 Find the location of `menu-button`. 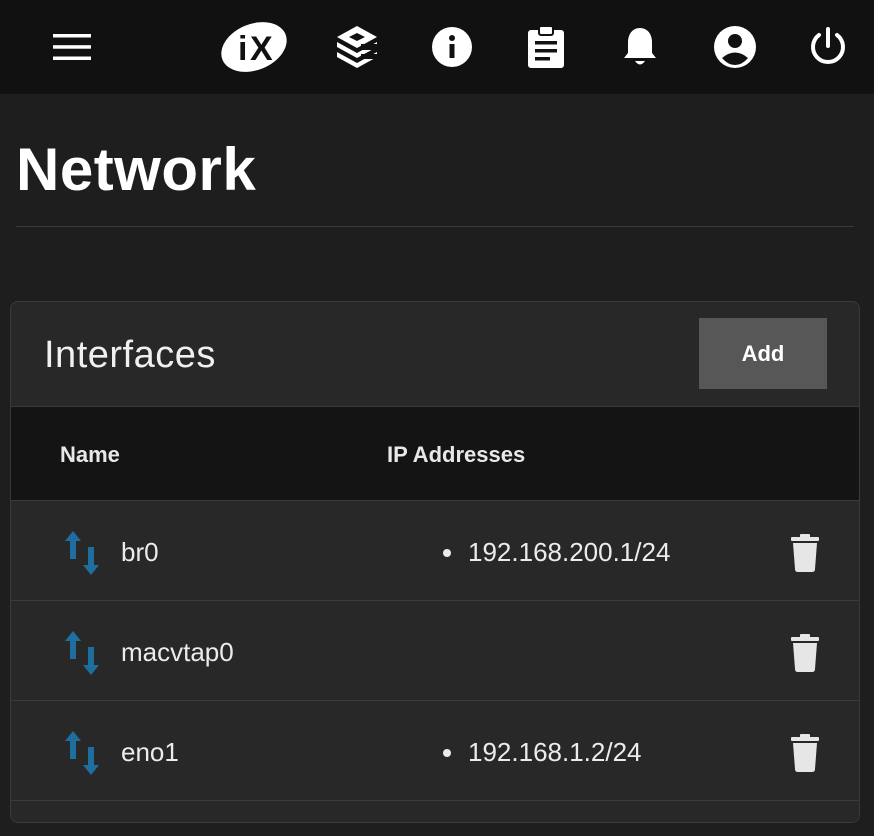

menu-button is located at coordinates (72, 47).